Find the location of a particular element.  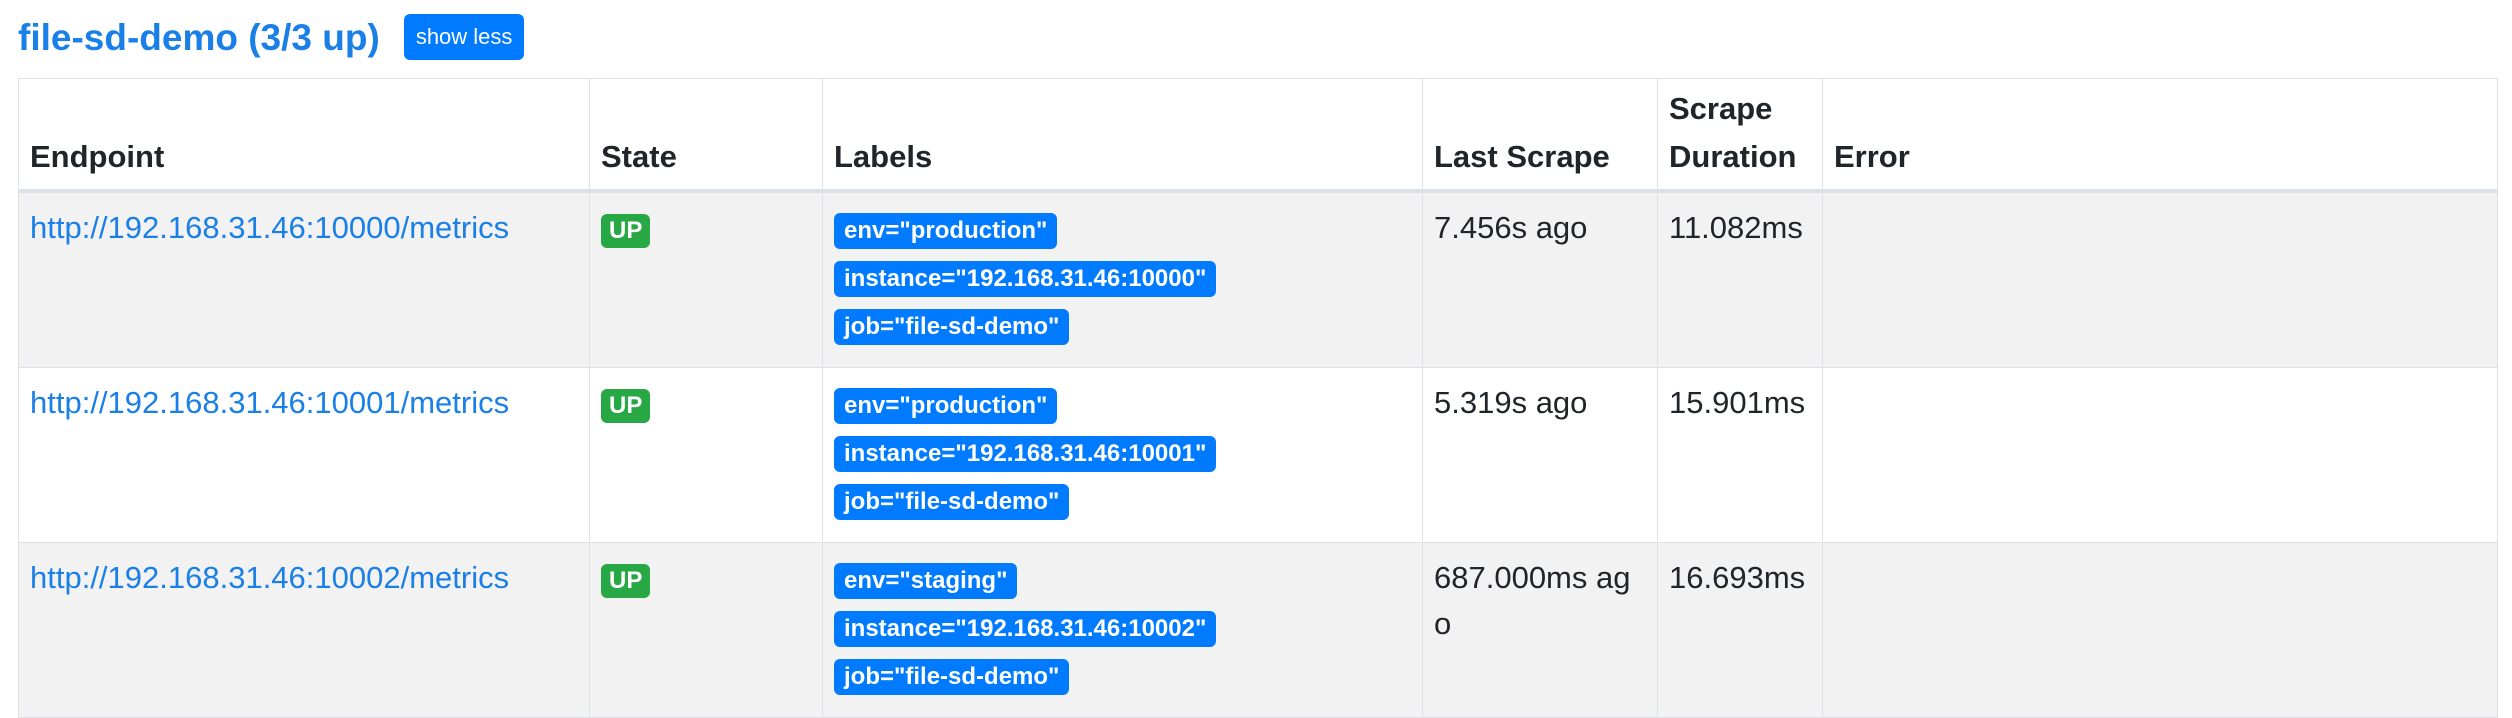

endpoint-link: http://192.168.31.46:10001/metrics is located at coordinates (269, 402).